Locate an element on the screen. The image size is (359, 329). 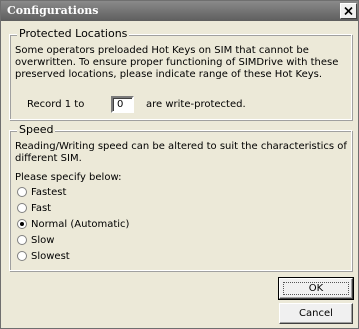
close-button is located at coordinates (348, 11).